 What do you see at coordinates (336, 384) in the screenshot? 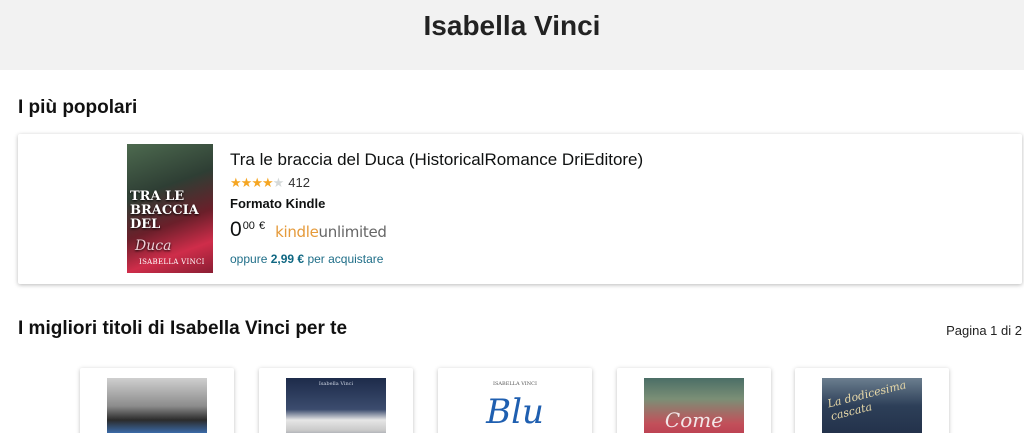
I see `cover-author: Isabella Vinci` at bounding box center [336, 384].